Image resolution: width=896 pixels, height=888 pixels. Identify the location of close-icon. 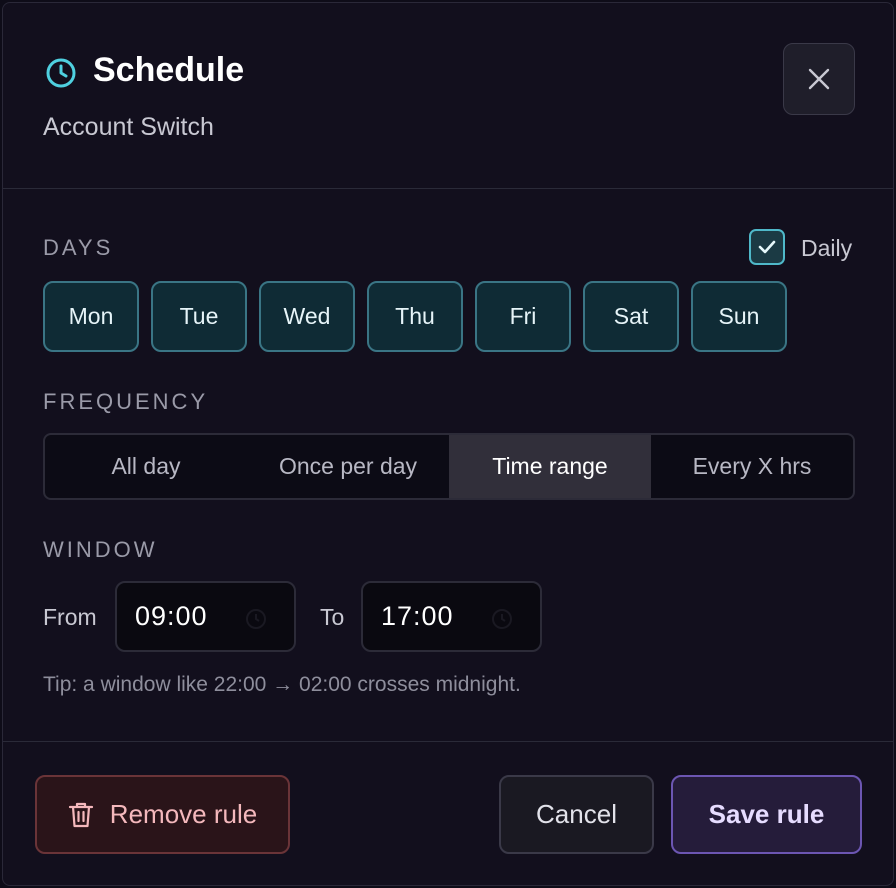
(819, 79).